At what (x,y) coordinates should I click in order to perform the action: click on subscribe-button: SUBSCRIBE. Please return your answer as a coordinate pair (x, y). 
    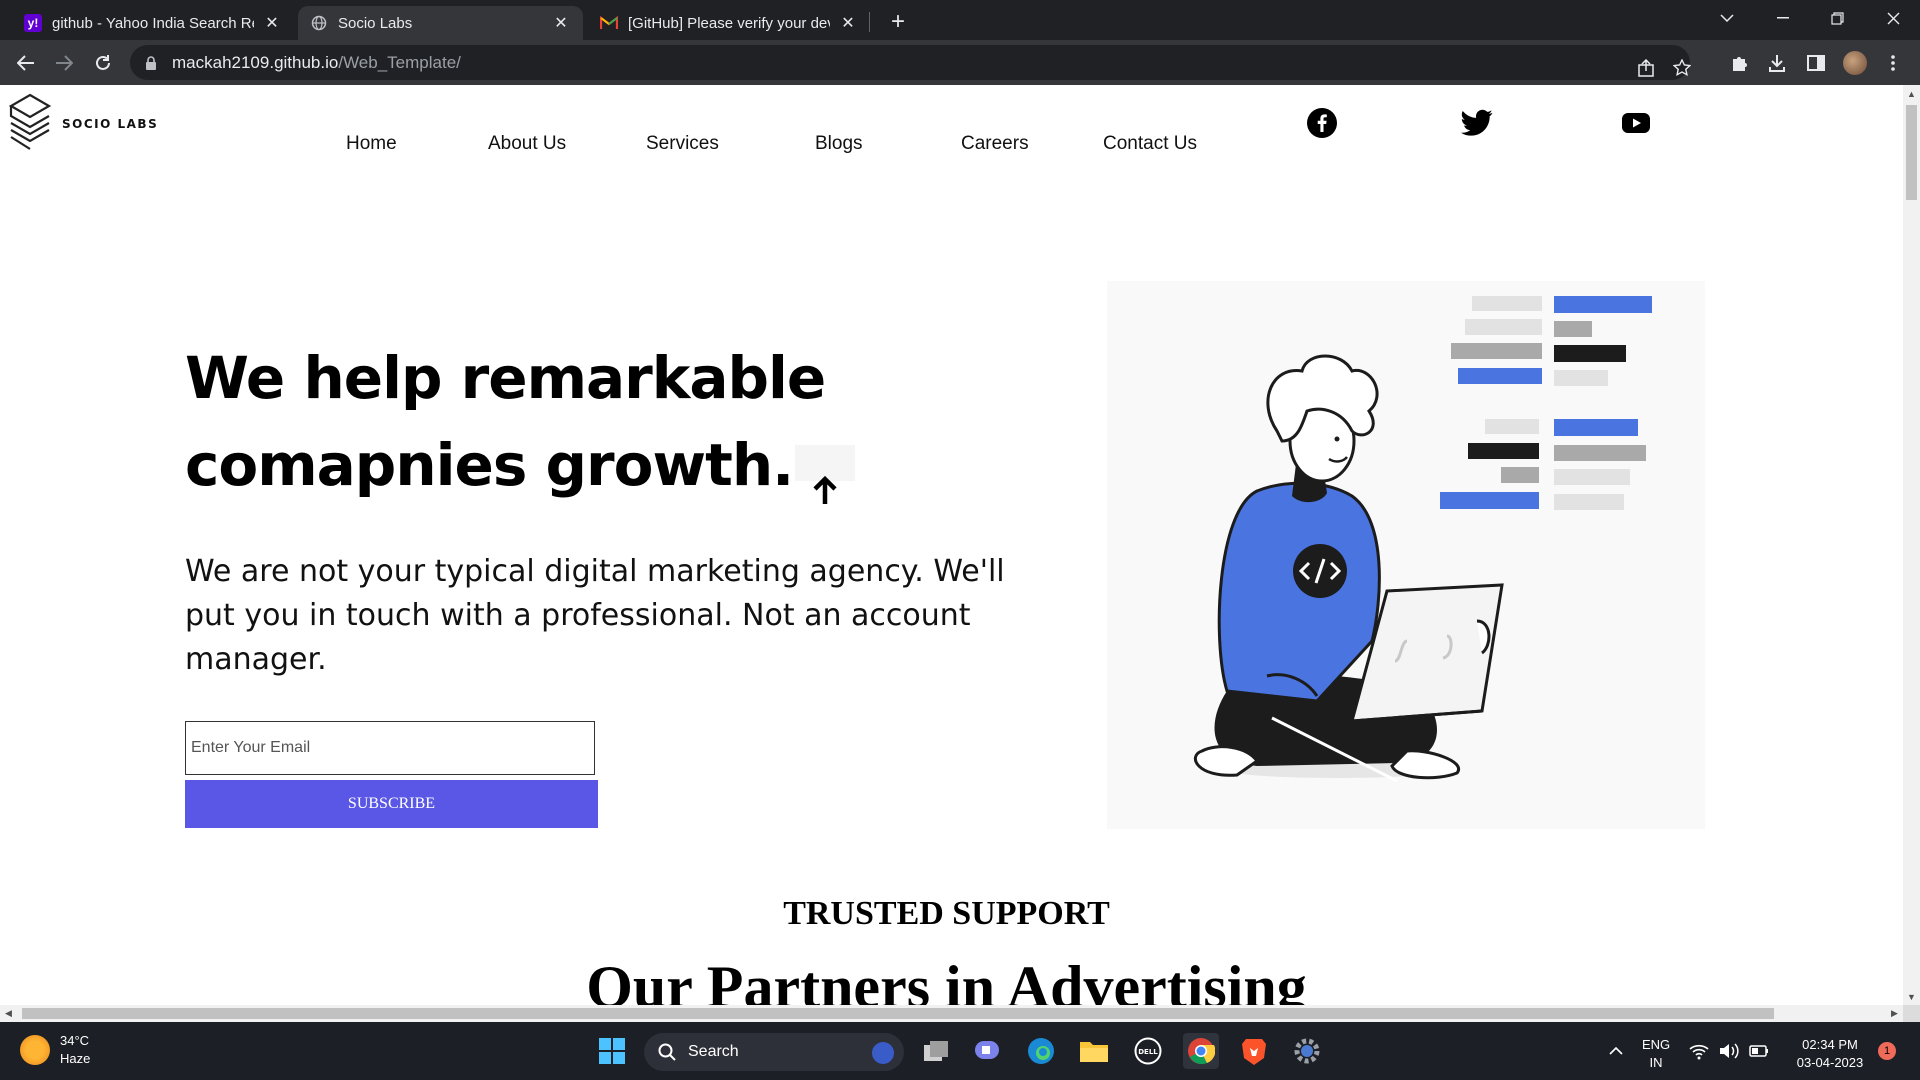
    Looking at the image, I should click on (391, 804).